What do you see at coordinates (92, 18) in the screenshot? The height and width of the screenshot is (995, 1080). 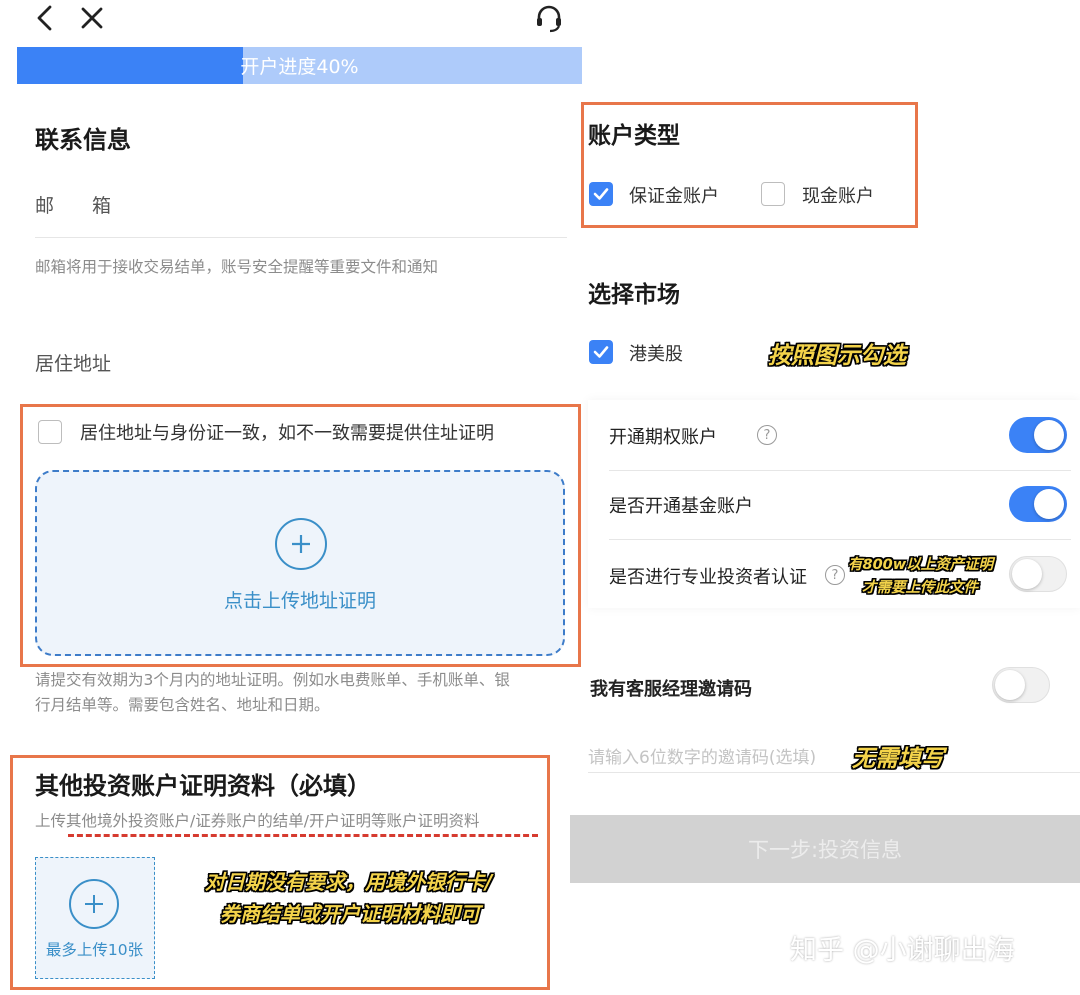 I see `close-icon` at bounding box center [92, 18].